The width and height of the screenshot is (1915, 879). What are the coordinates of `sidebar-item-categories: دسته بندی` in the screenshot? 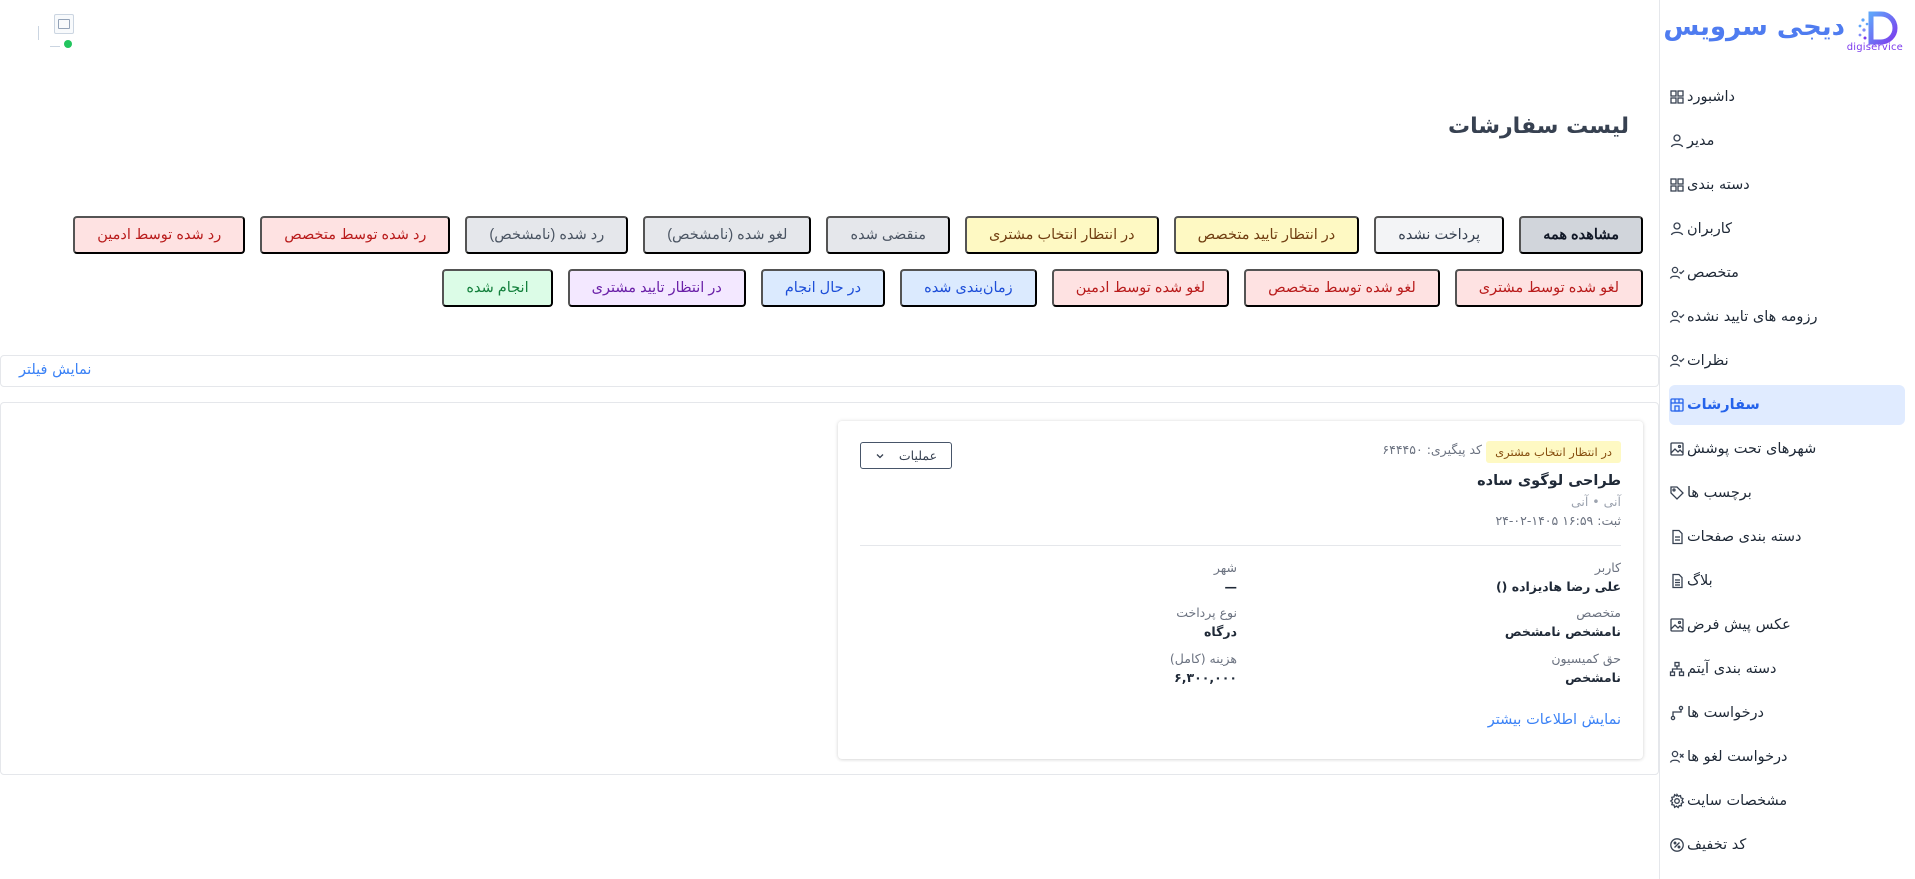 It's located at (1787, 185).